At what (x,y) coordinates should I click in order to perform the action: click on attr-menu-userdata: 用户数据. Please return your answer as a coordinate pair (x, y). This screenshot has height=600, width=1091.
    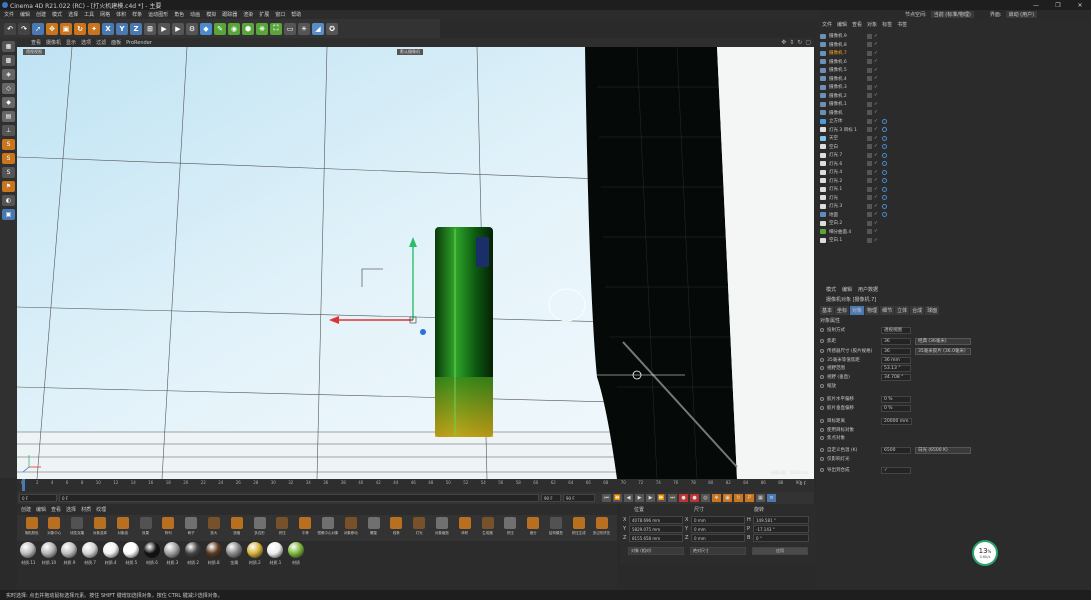
    Looking at the image, I should click on (868, 289).